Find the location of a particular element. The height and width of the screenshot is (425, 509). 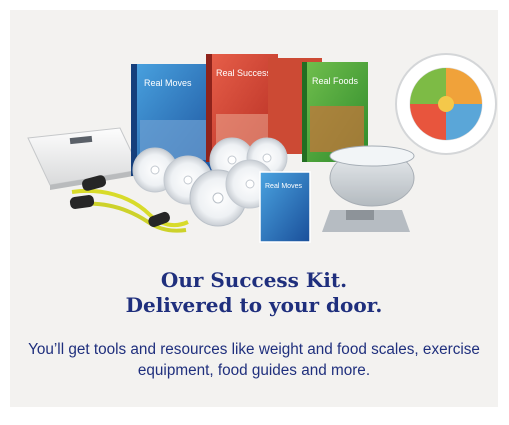

book-real-moves-title: Real Moves is located at coordinates (168, 83).